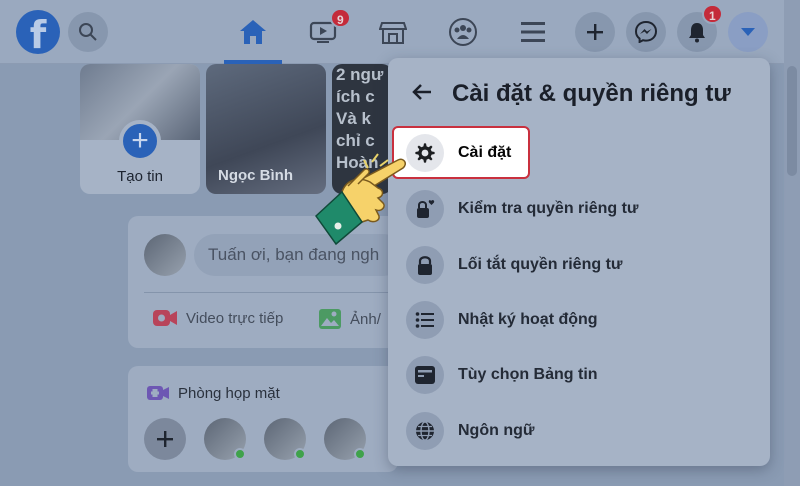  I want to click on back-button, so click(427, 94).